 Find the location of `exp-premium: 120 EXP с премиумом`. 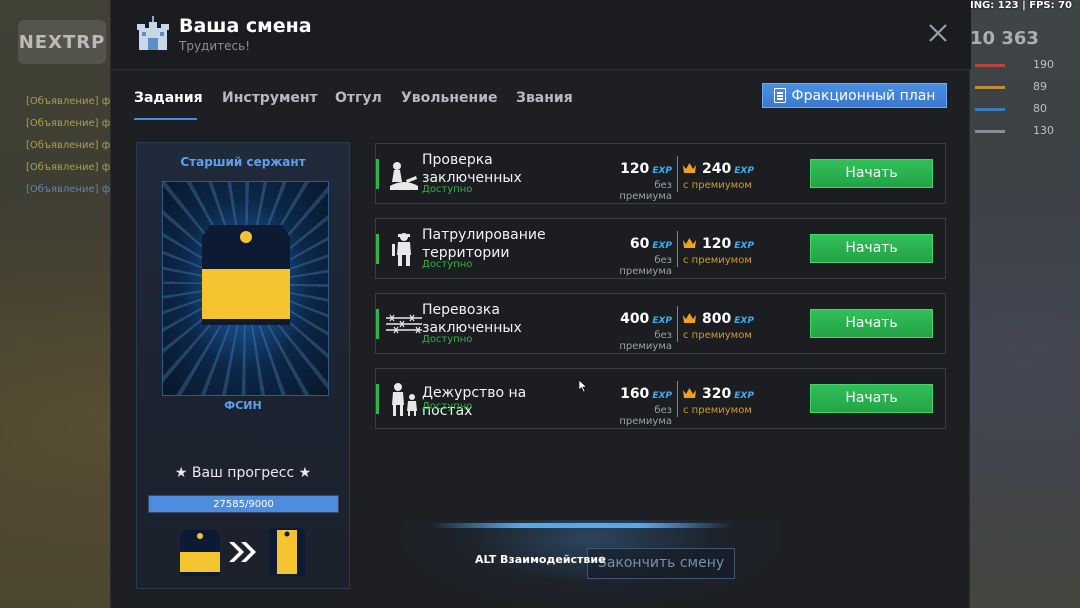

exp-premium: 120 EXP с премиумом is located at coordinates (733, 250).